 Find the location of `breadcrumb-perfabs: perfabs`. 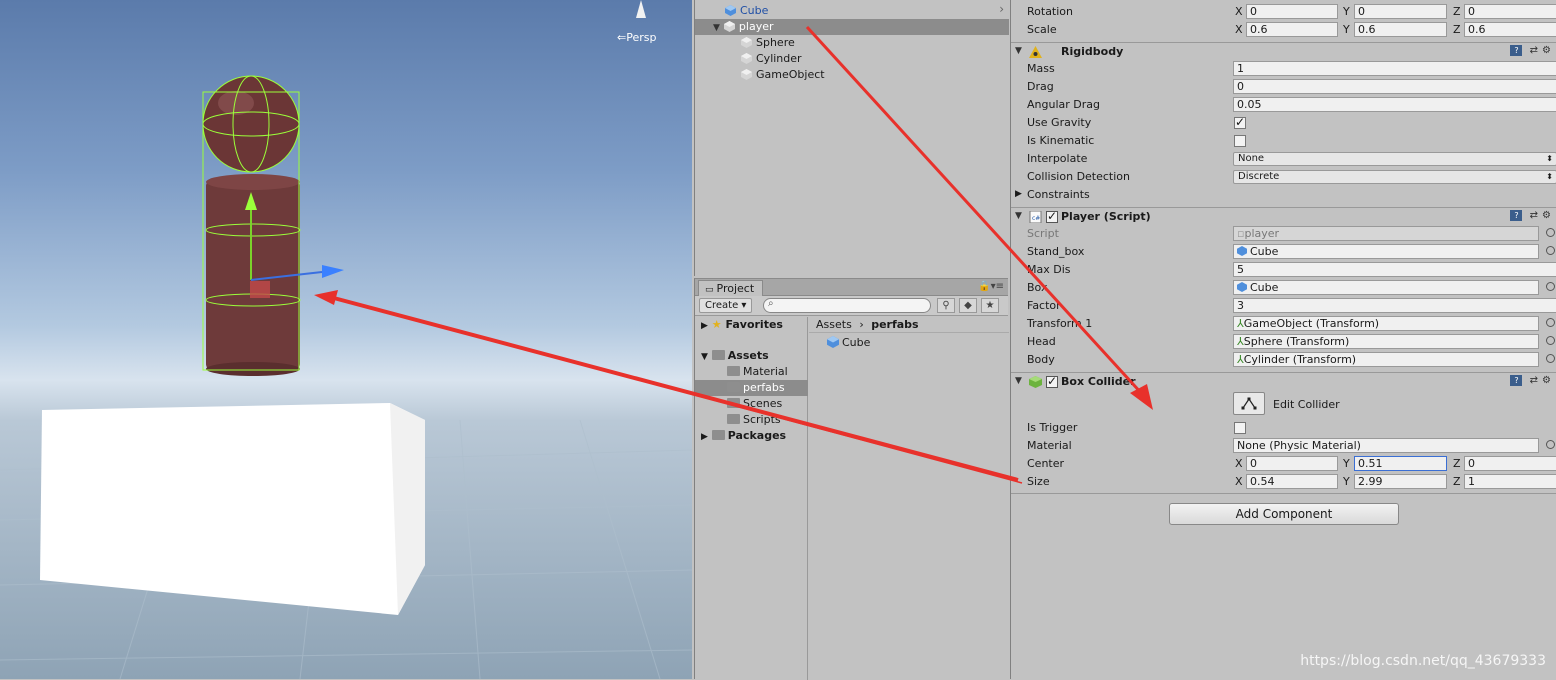

breadcrumb-perfabs: perfabs is located at coordinates (894, 324).